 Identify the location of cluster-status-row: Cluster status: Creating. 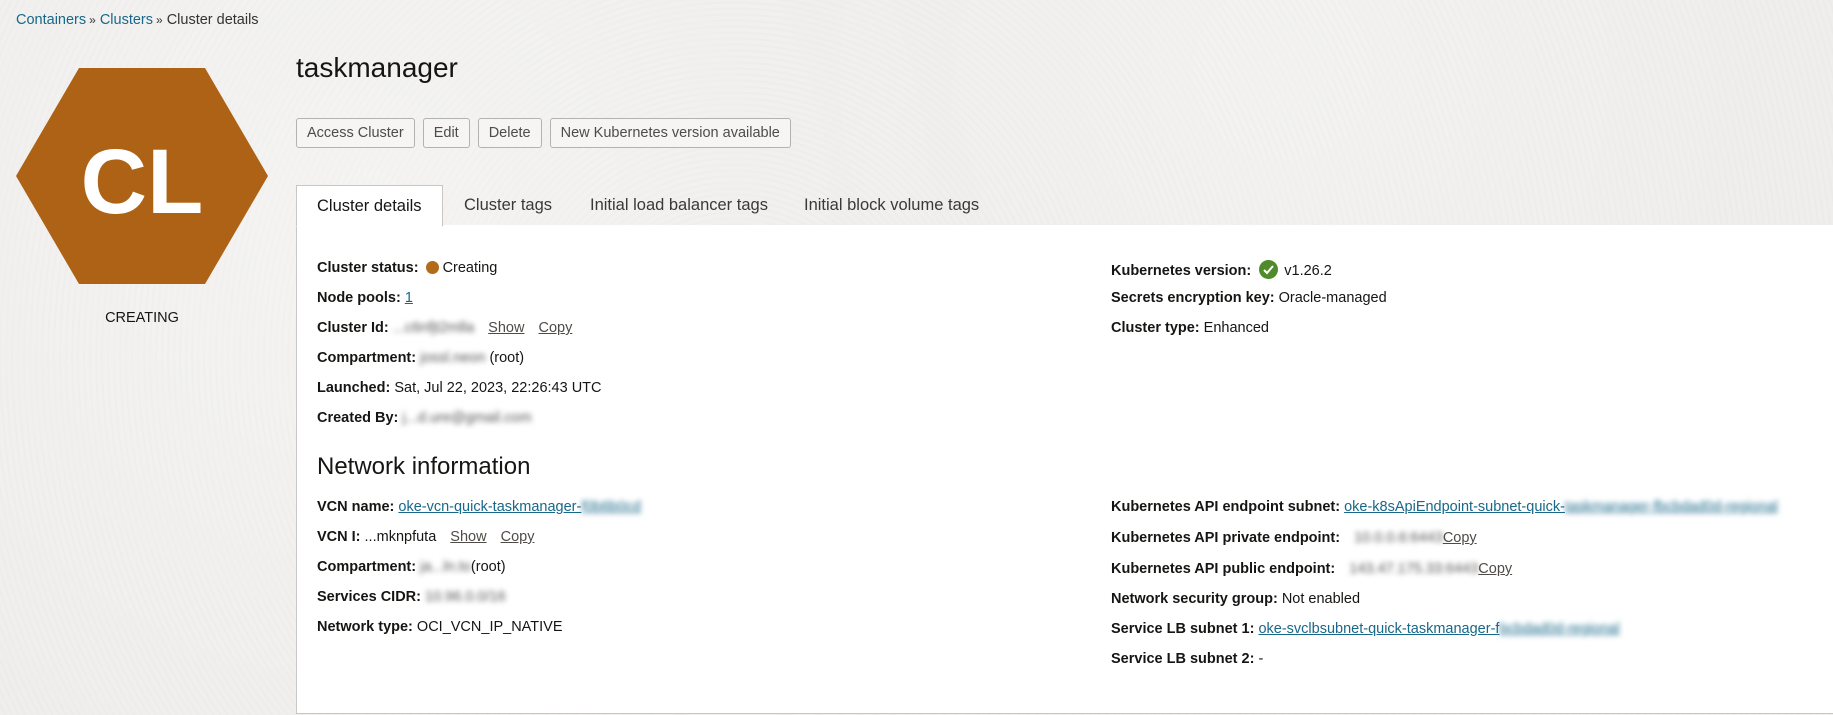
(407, 268).